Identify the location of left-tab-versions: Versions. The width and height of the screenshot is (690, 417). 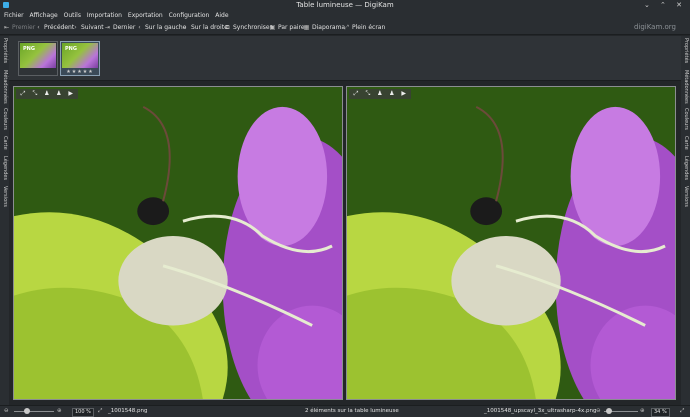
(4, 199).